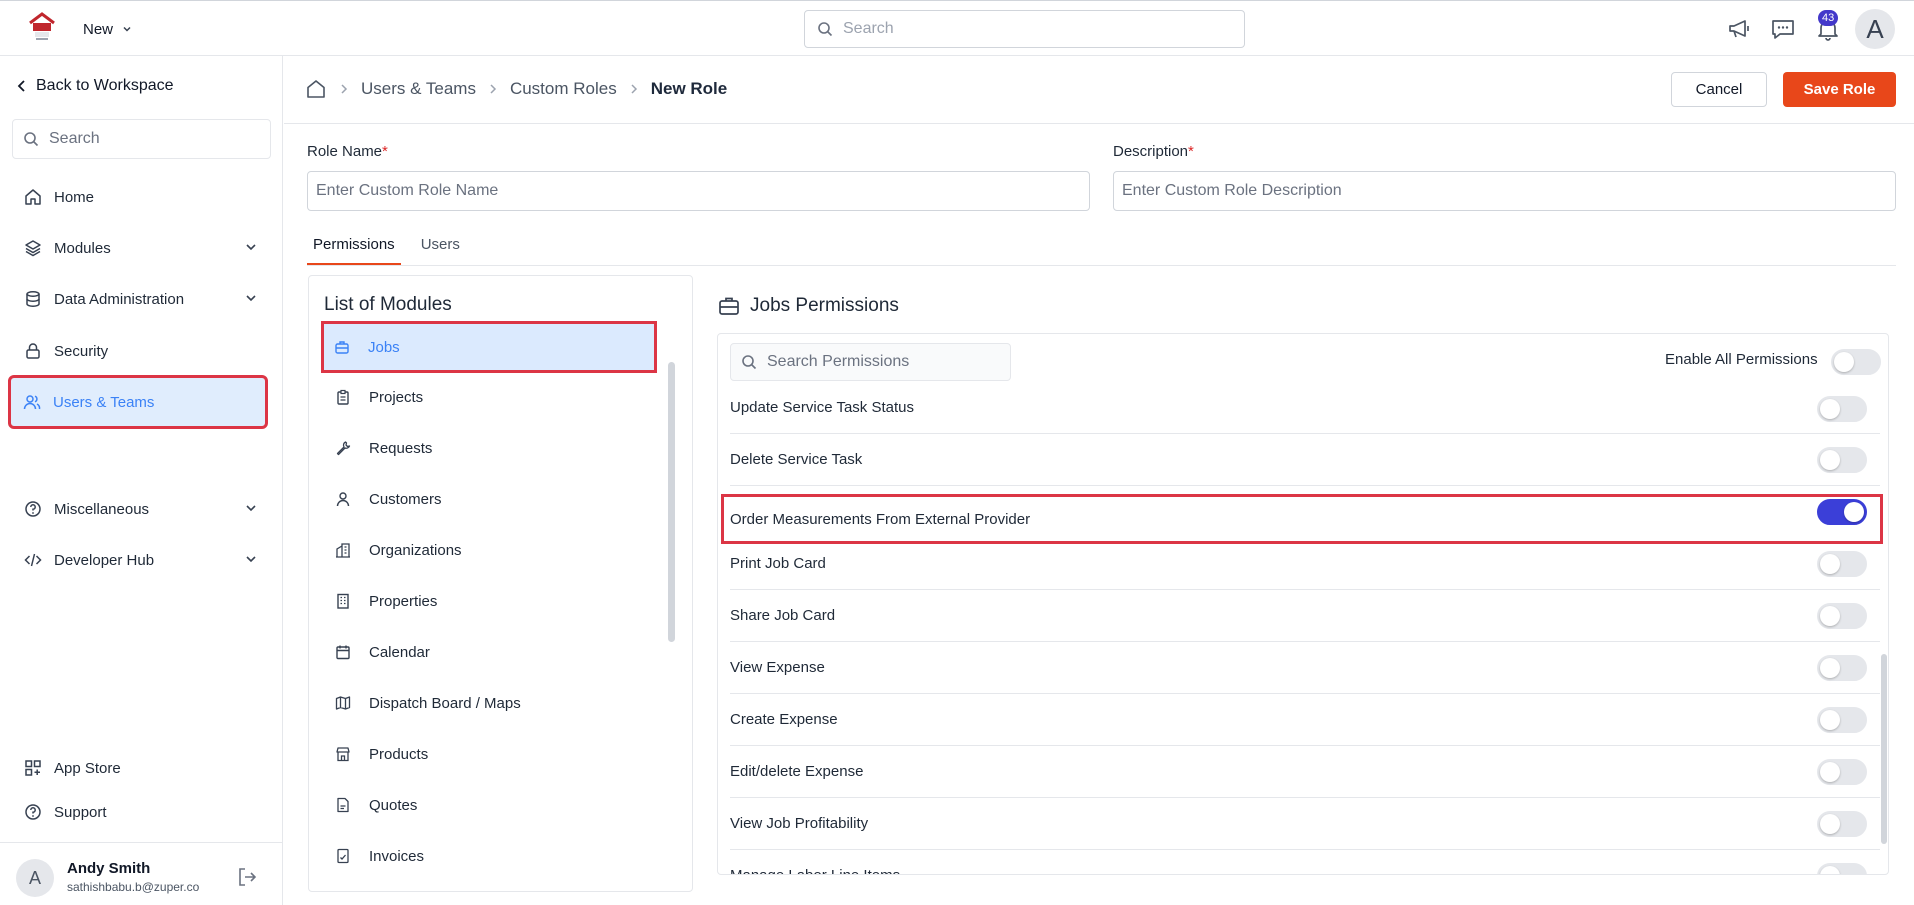 This screenshot has width=1914, height=905. Describe the element at coordinates (1741, 359) in the screenshot. I see `enable-all-label: Enable All Permissions` at that location.